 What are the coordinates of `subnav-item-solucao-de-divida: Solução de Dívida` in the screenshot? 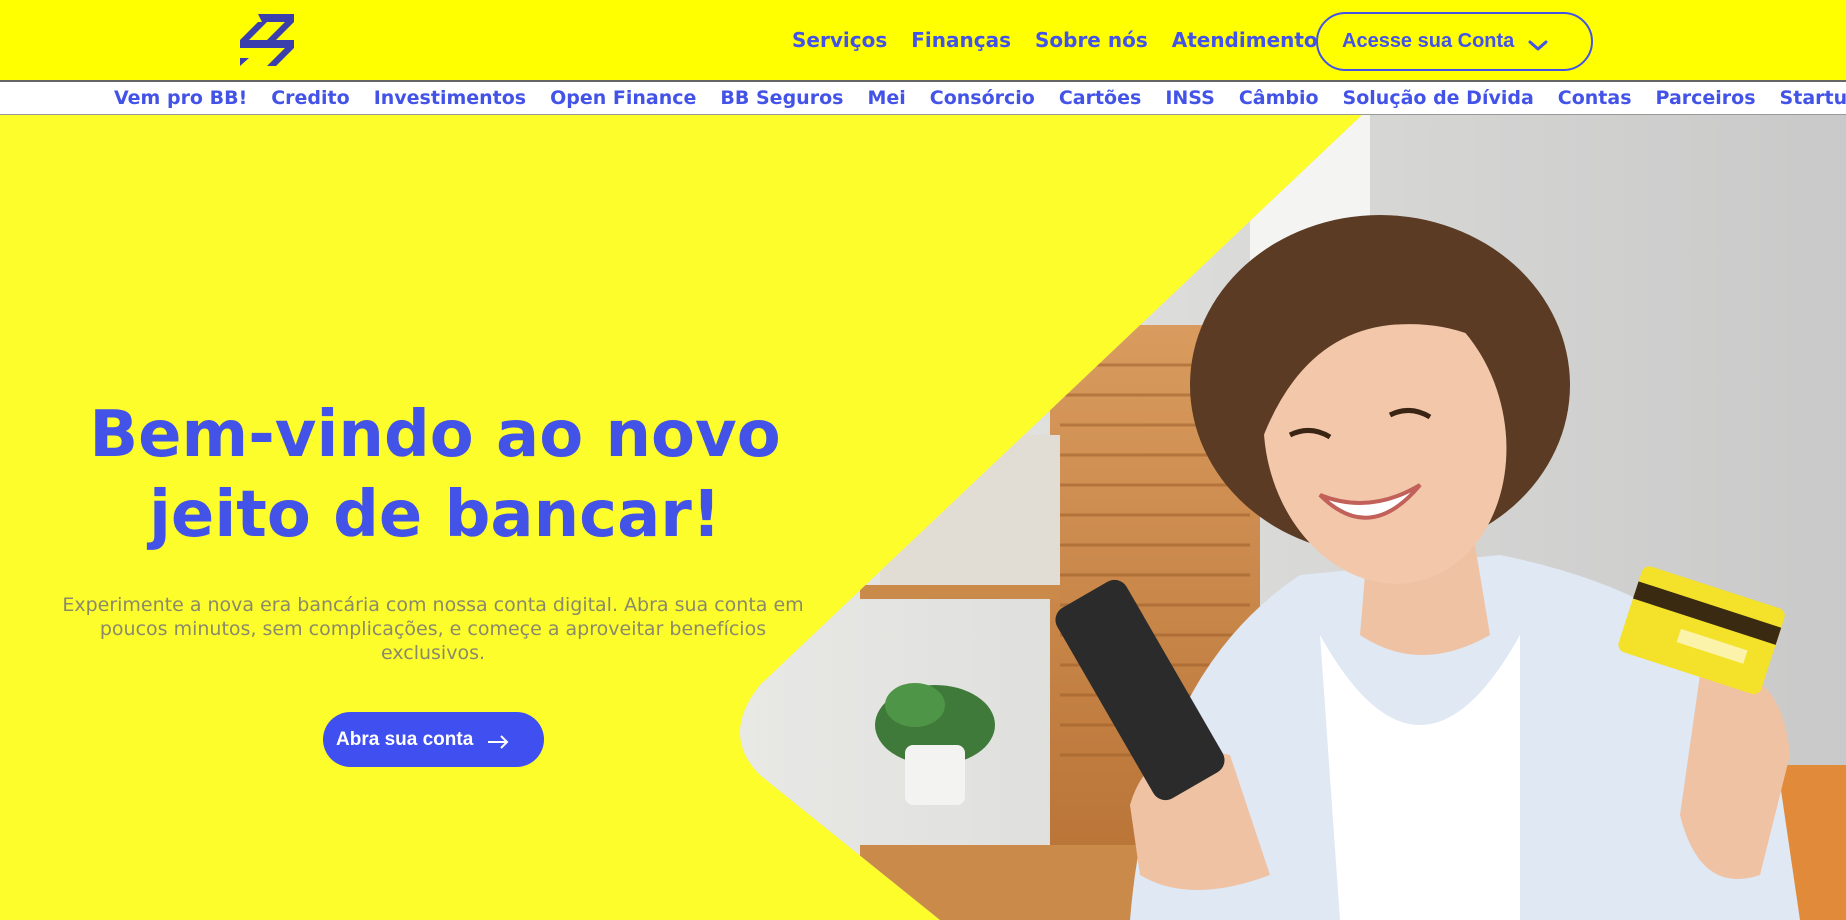 It's located at (1438, 98).